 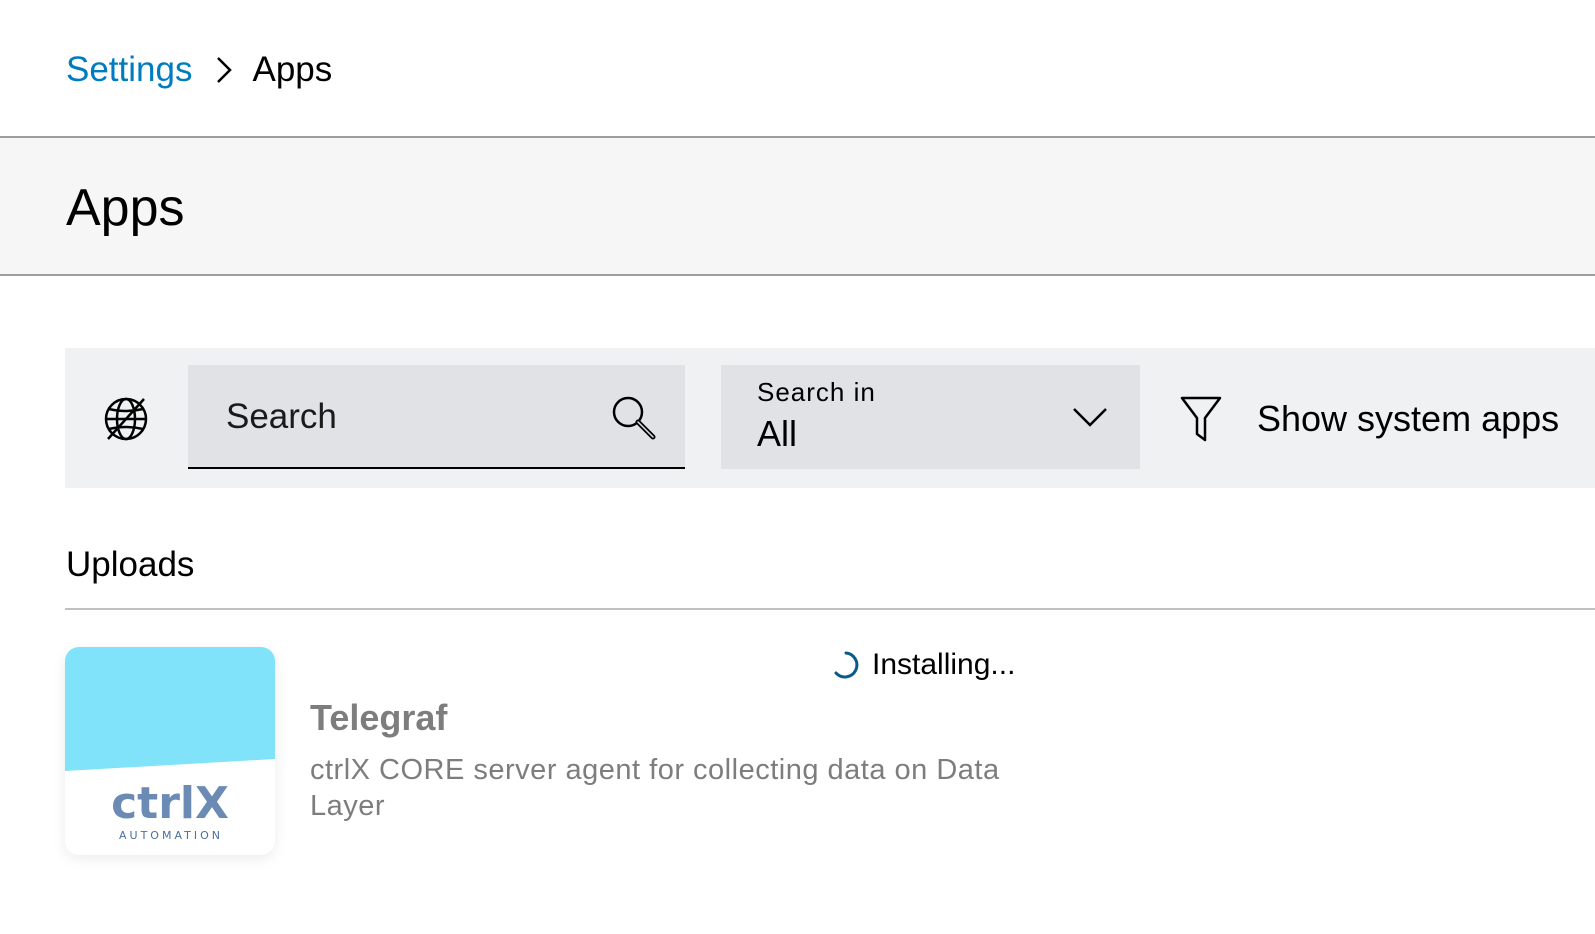 What do you see at coordinates (634, 418) in the screenshot?
I see `search-icon` at bounding box center [634, 418].